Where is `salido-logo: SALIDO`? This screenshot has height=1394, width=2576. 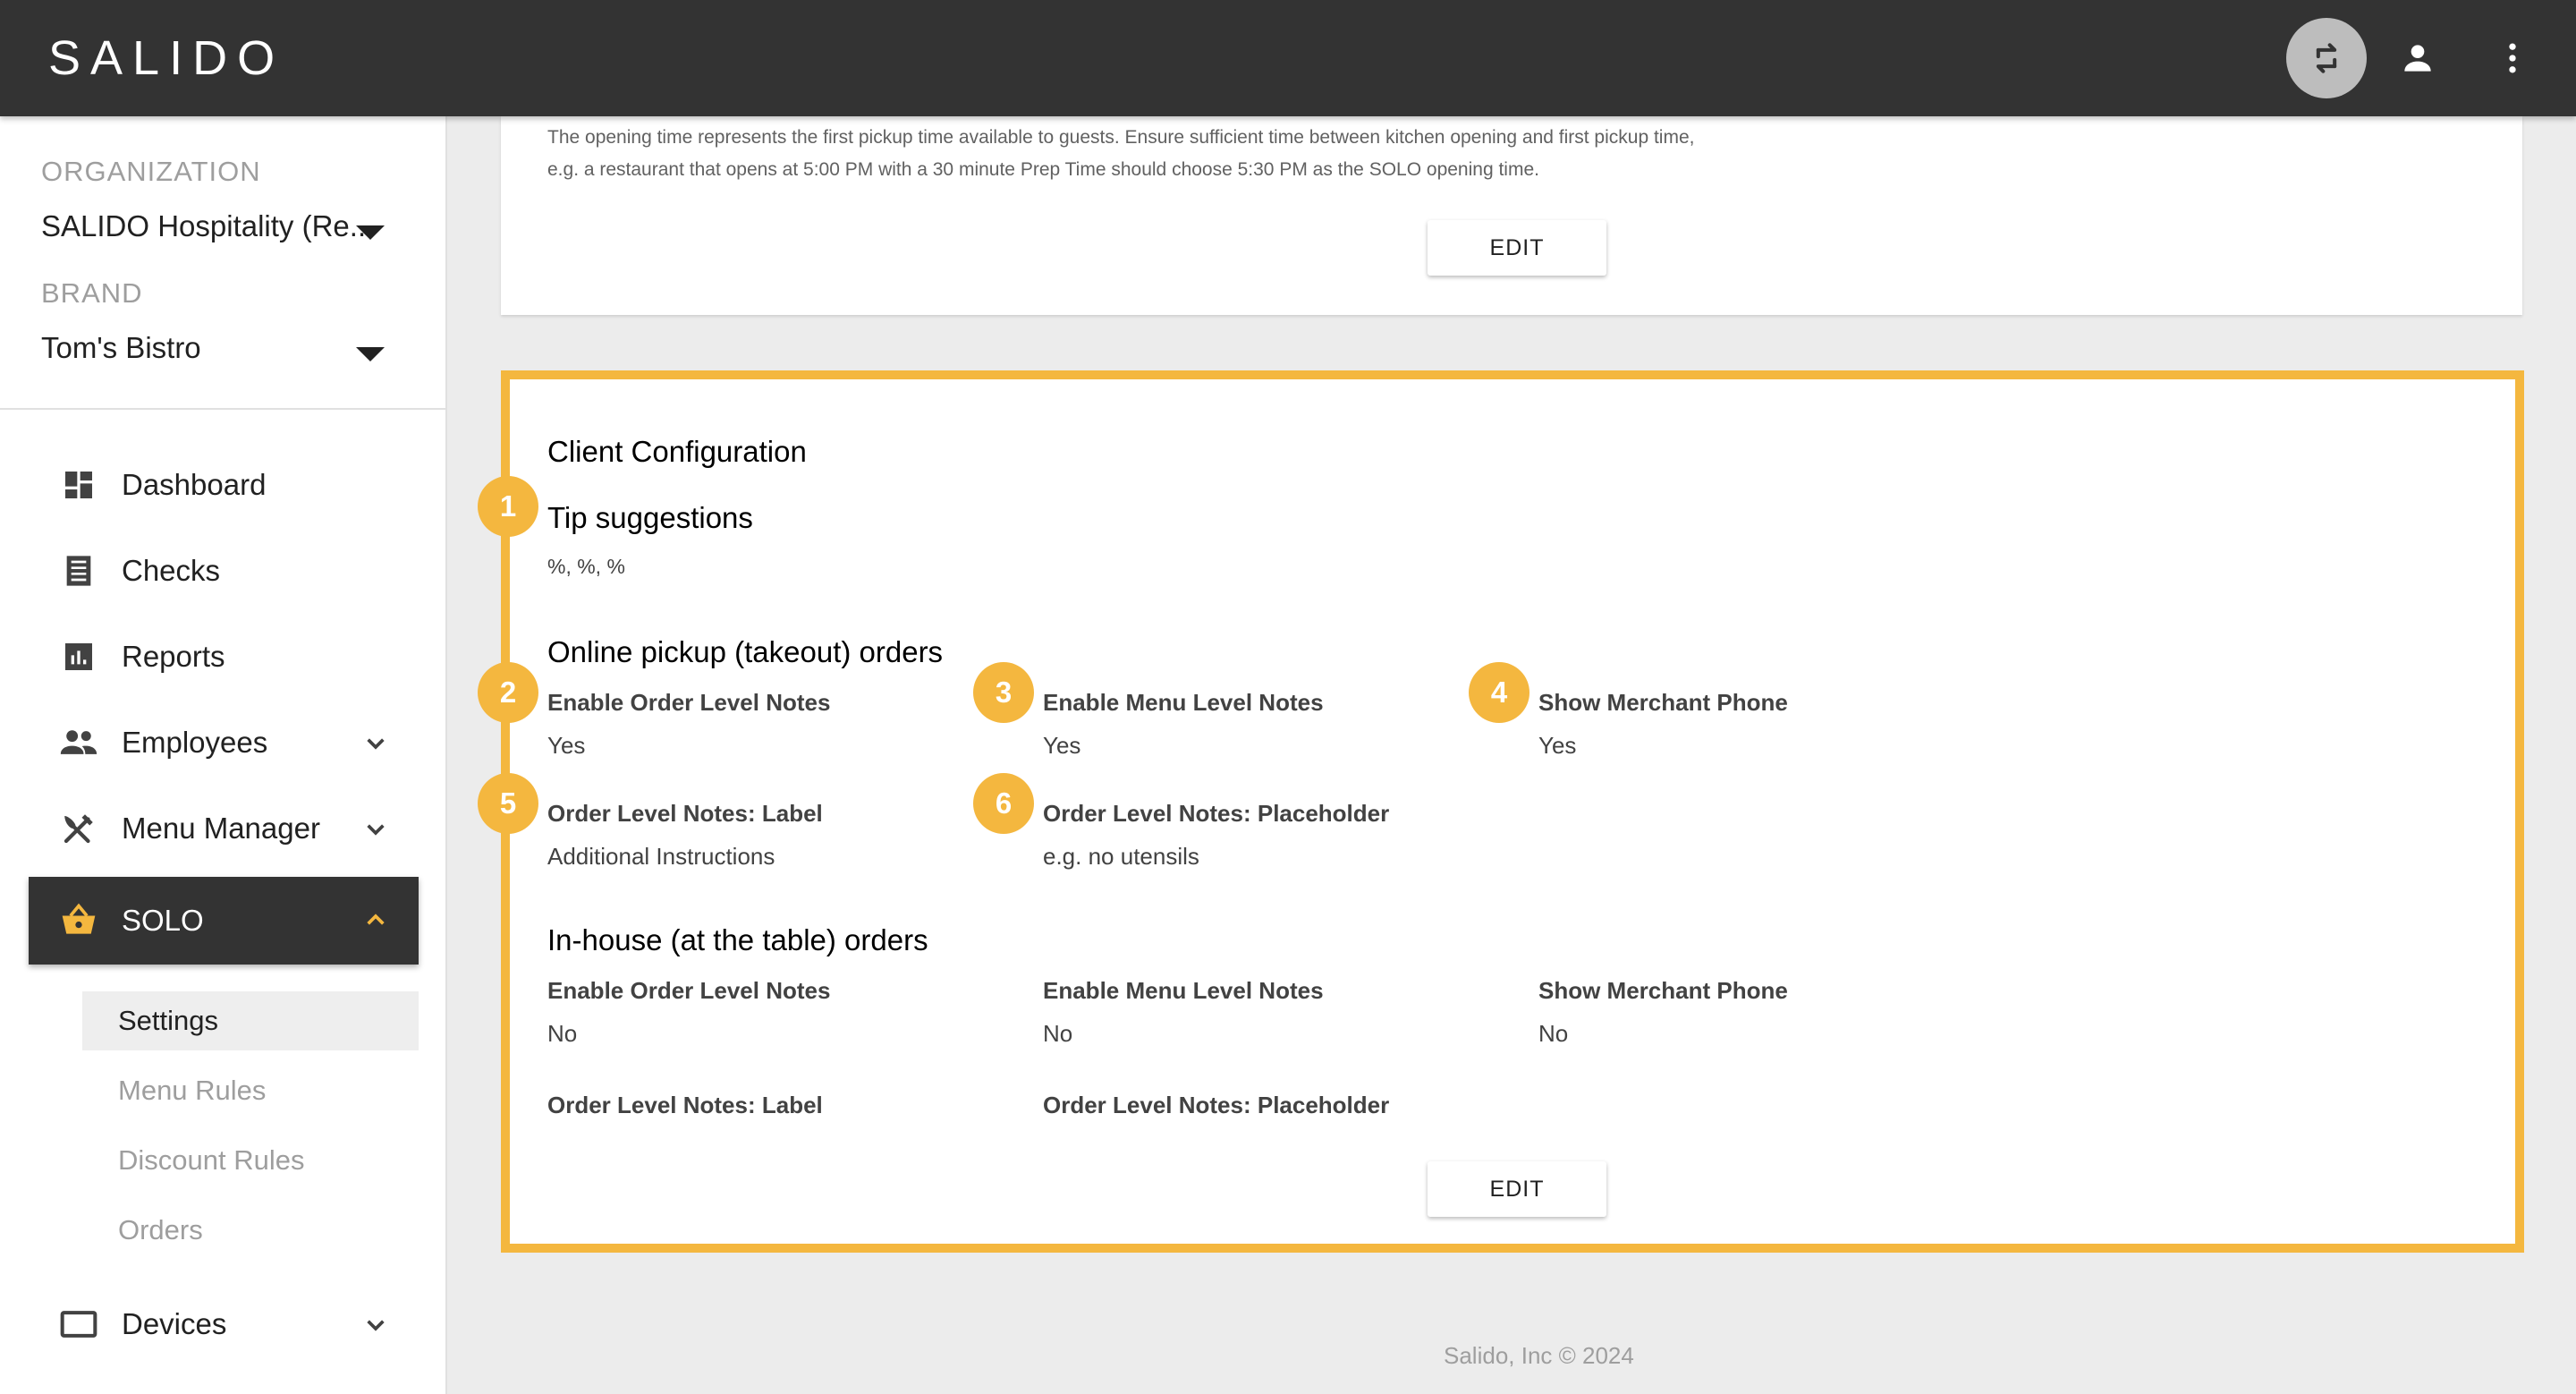 salido-logo: SALIDO is located at coordinates (166, 58).